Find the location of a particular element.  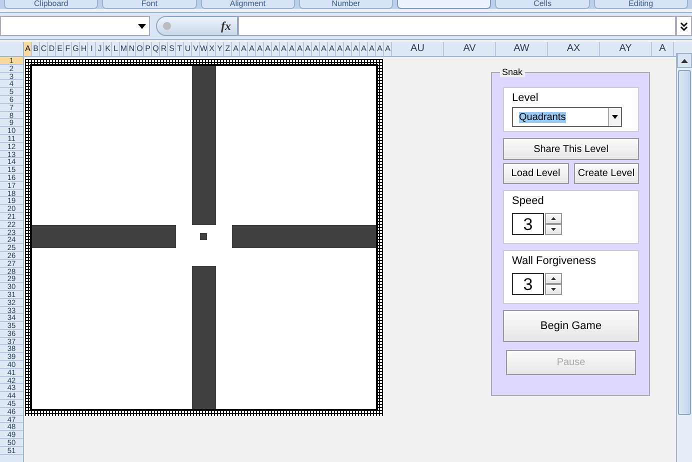

column-header: Z is located at coordinates (228, 49).